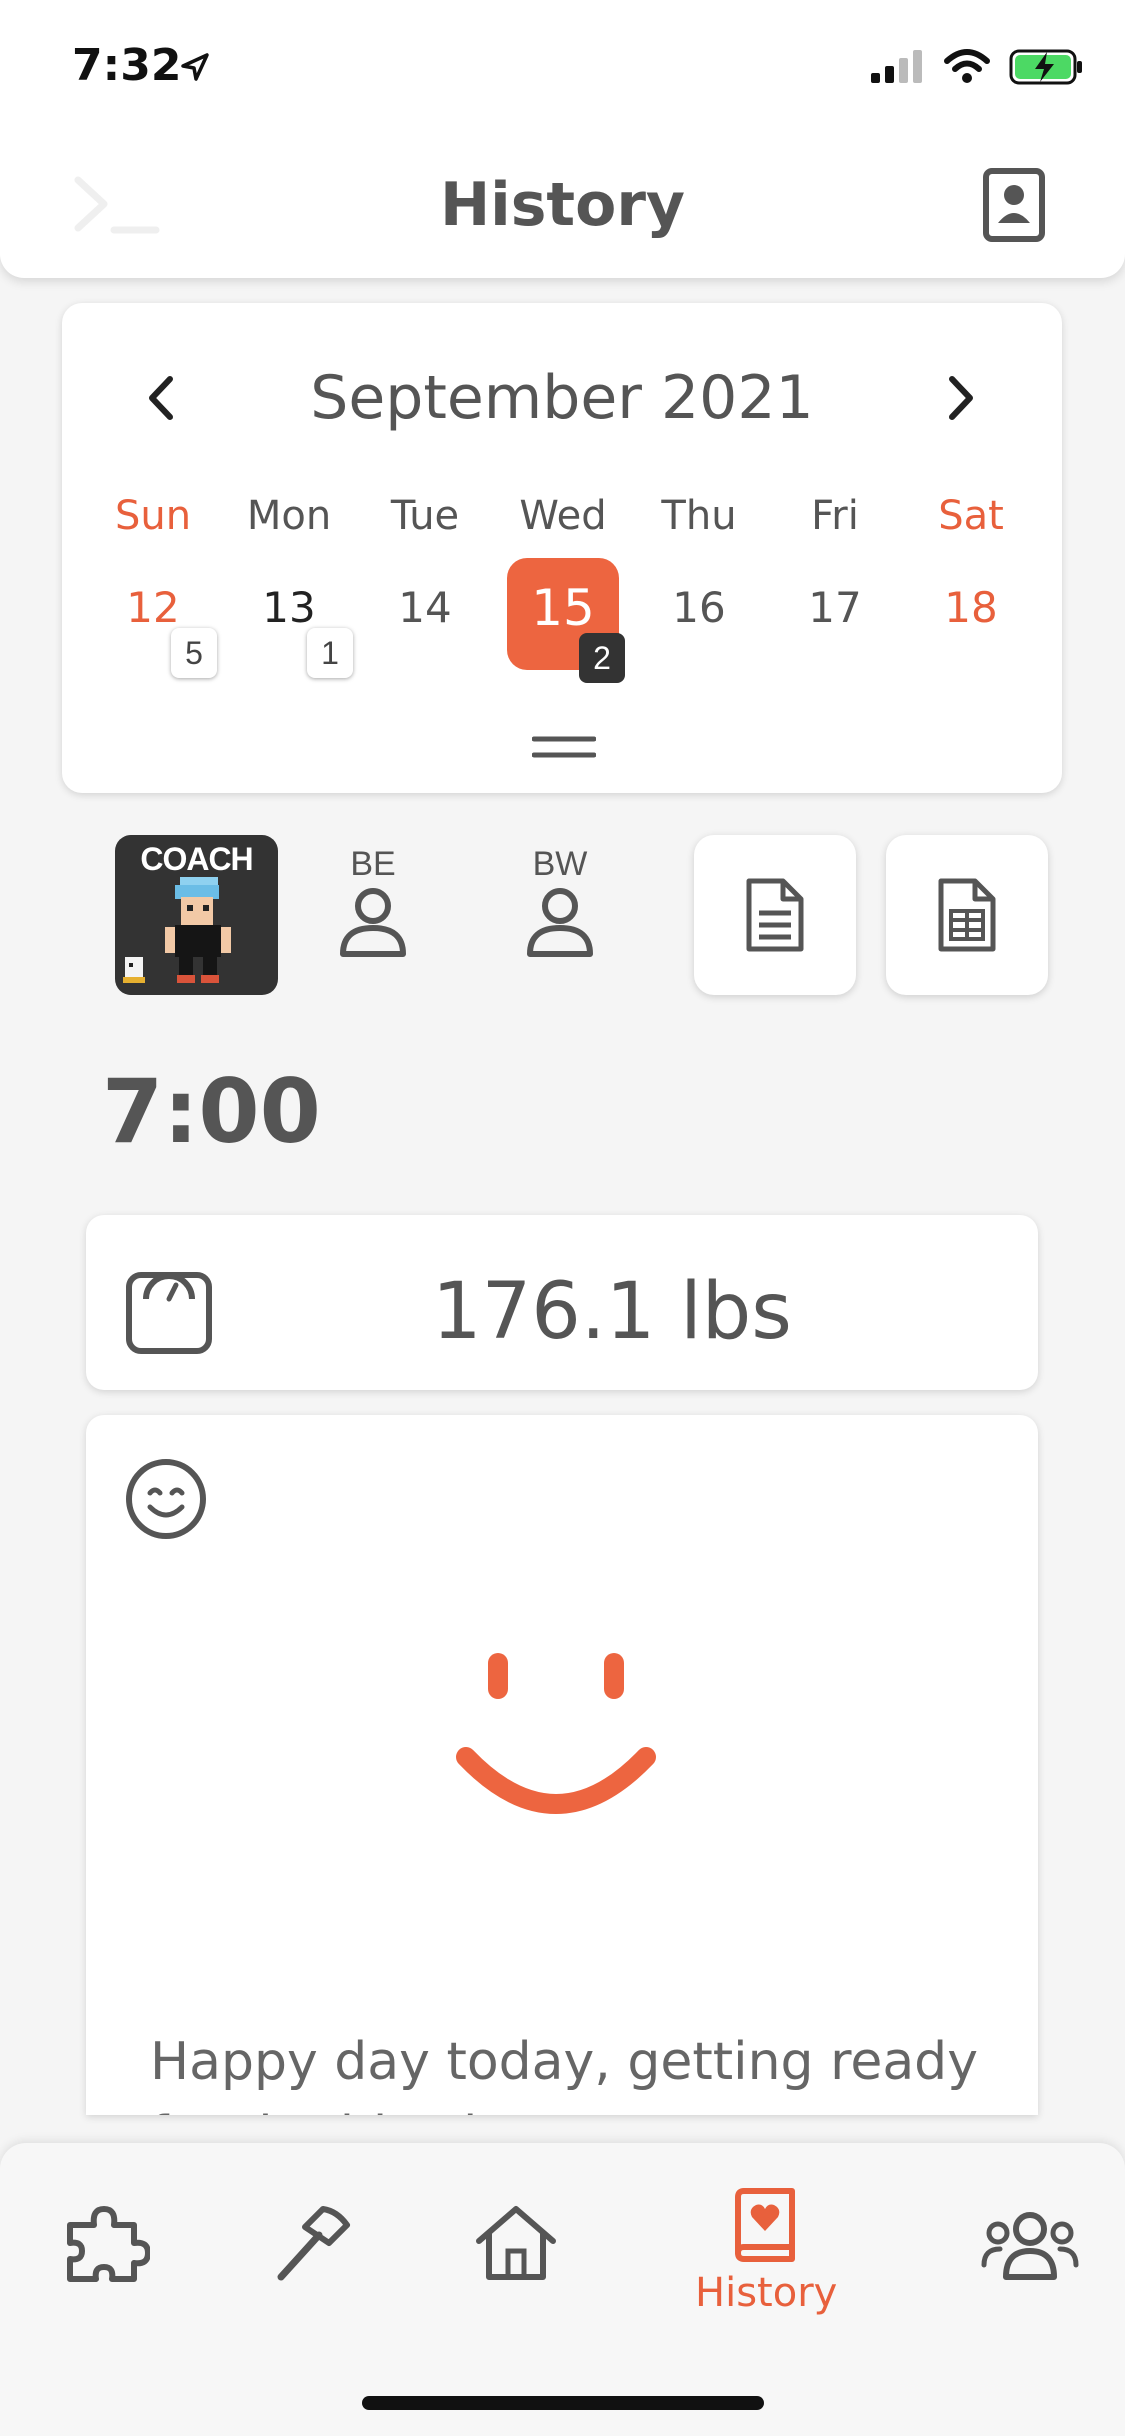 The width and height of the screenshot is (1125, 2436). Describe the element at coordinates (425, 607) in the screenshot. I see `day-14: 14` at that location.